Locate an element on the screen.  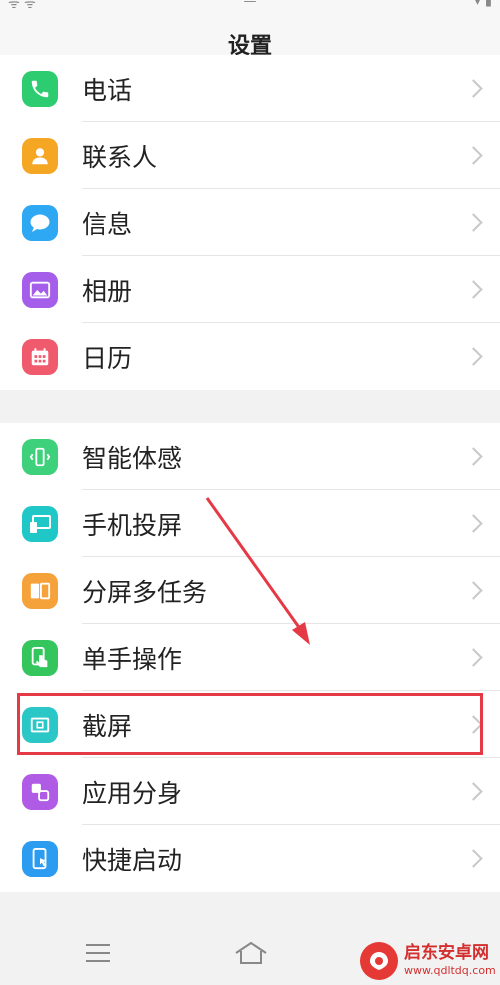
home-icon is located at coordinates (251, 955).